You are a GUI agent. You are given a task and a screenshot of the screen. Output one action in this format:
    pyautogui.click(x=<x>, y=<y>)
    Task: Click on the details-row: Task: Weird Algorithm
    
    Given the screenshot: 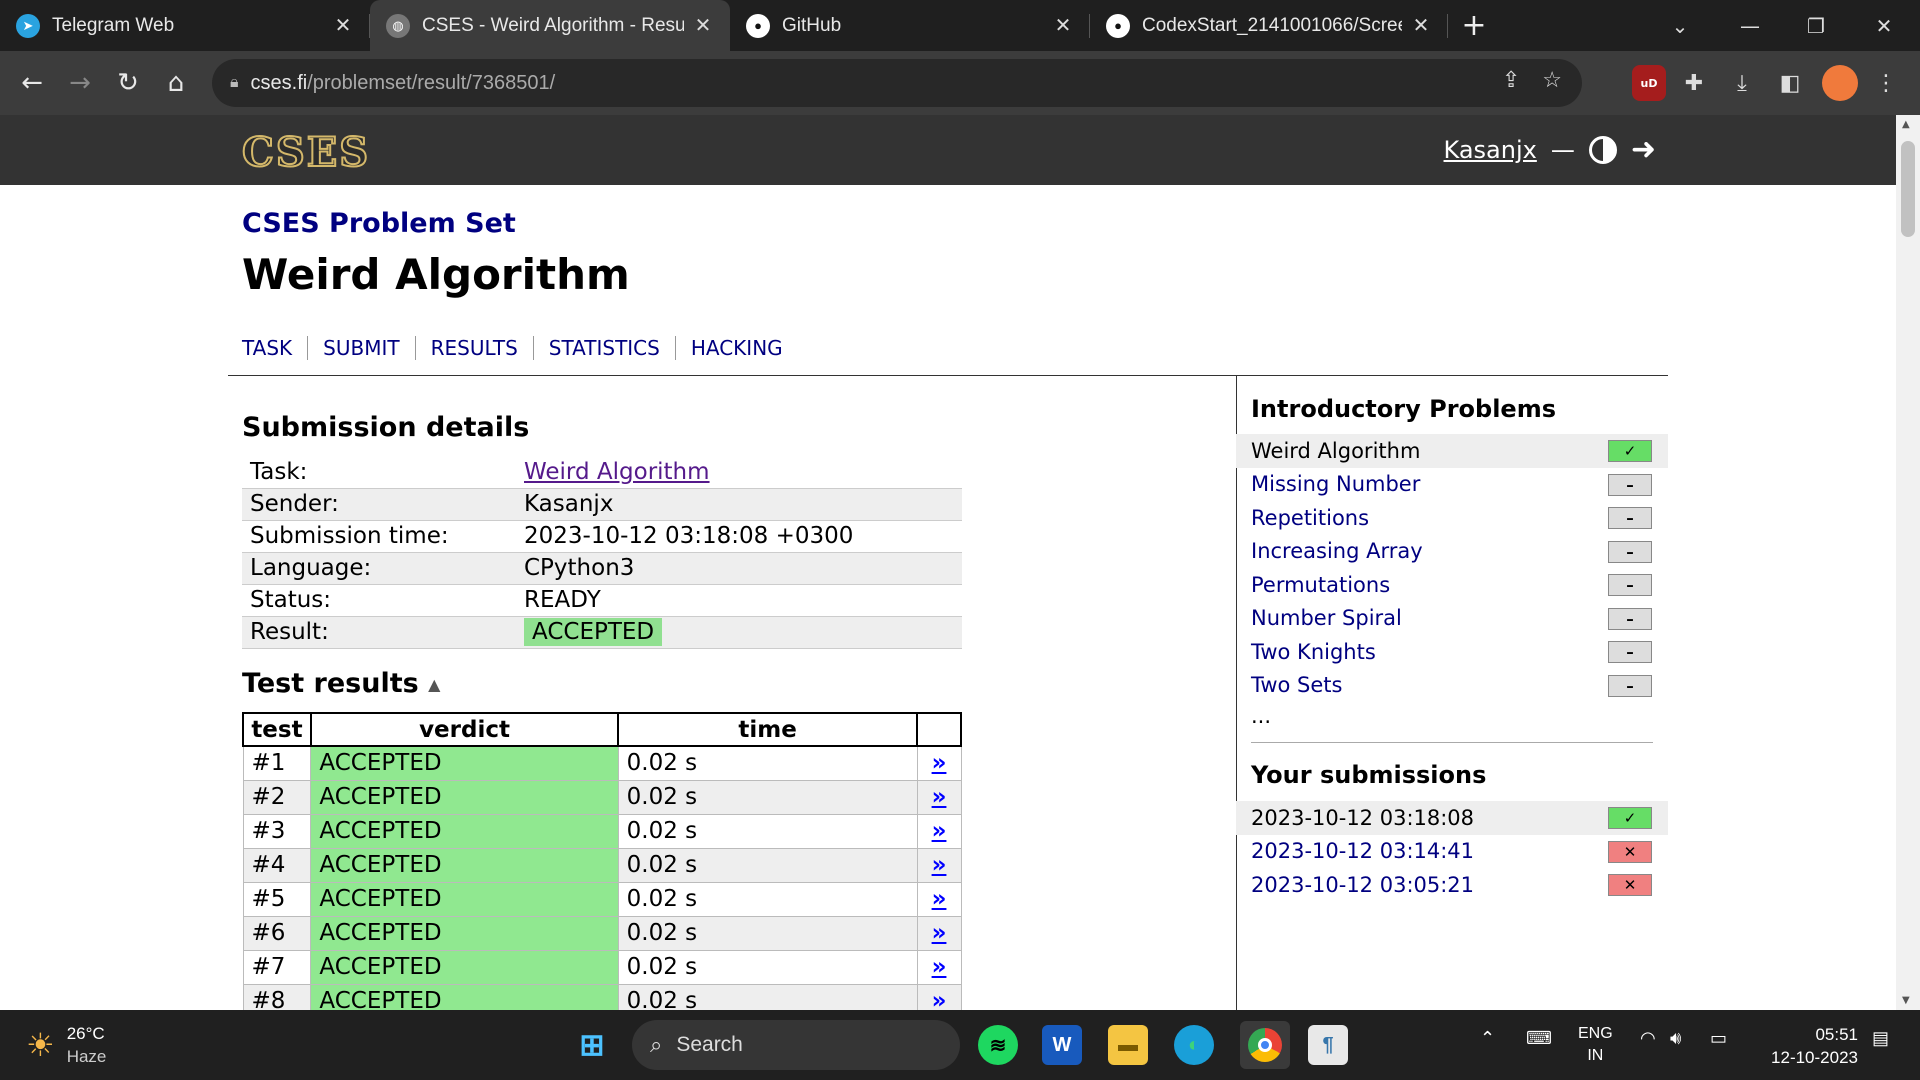 What is the action you would take?
    pyautogui.click(x=602, y=472)
    